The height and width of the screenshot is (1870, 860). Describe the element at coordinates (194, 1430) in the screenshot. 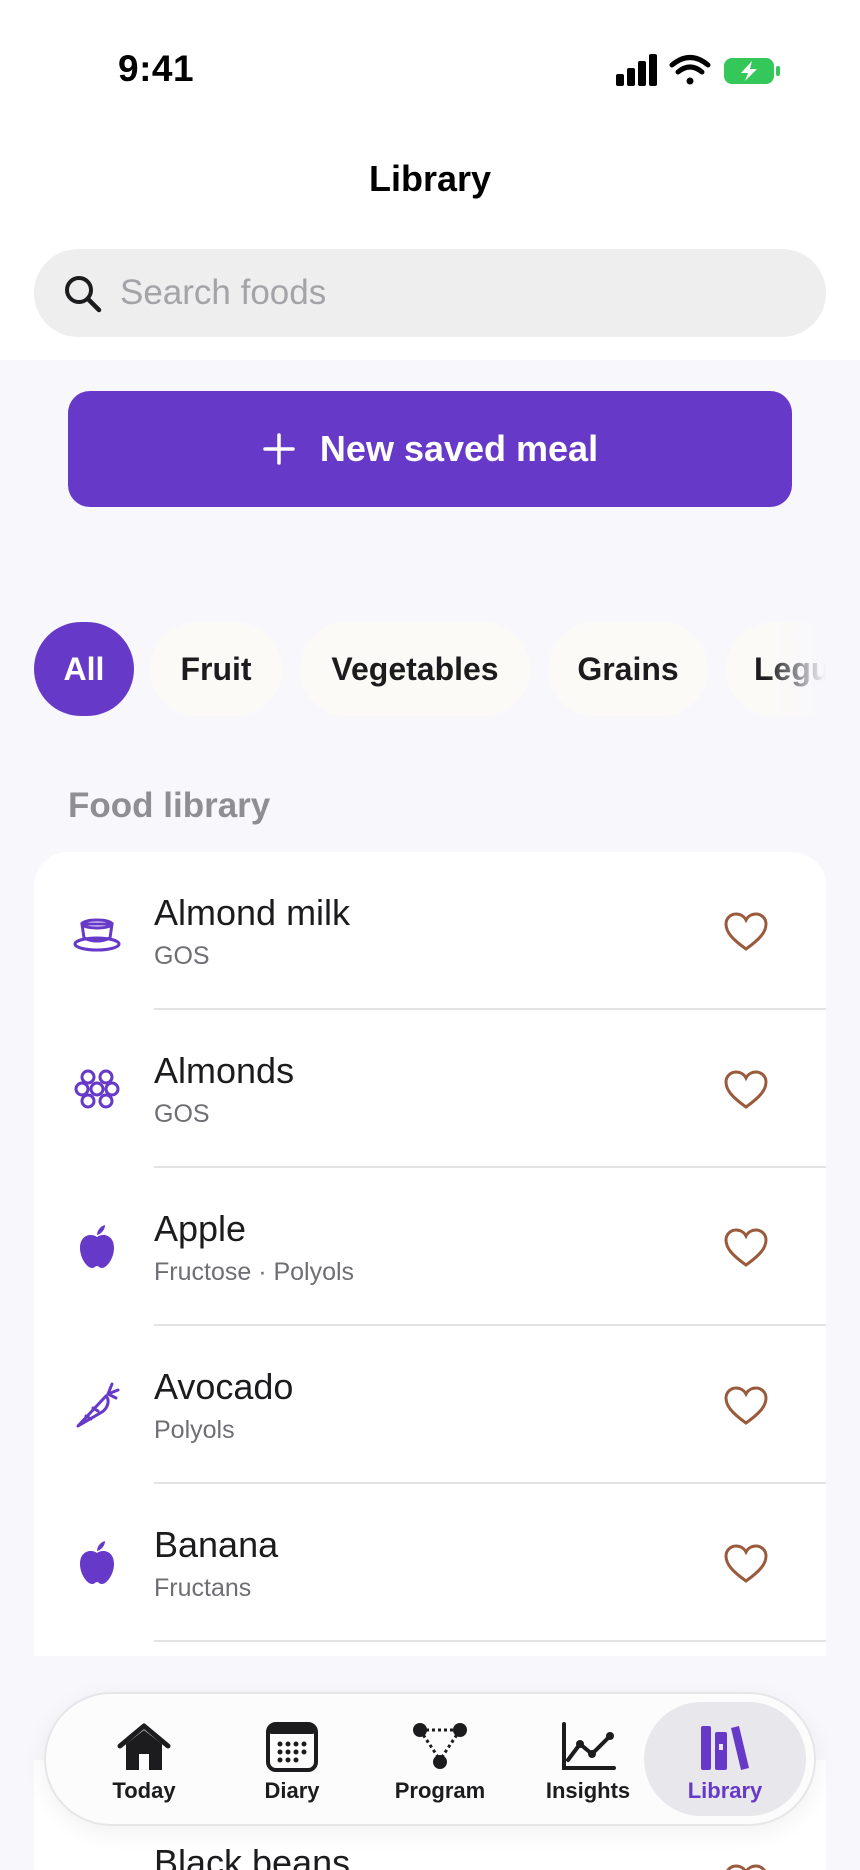

I see `food-tags: Polyols` at that location.